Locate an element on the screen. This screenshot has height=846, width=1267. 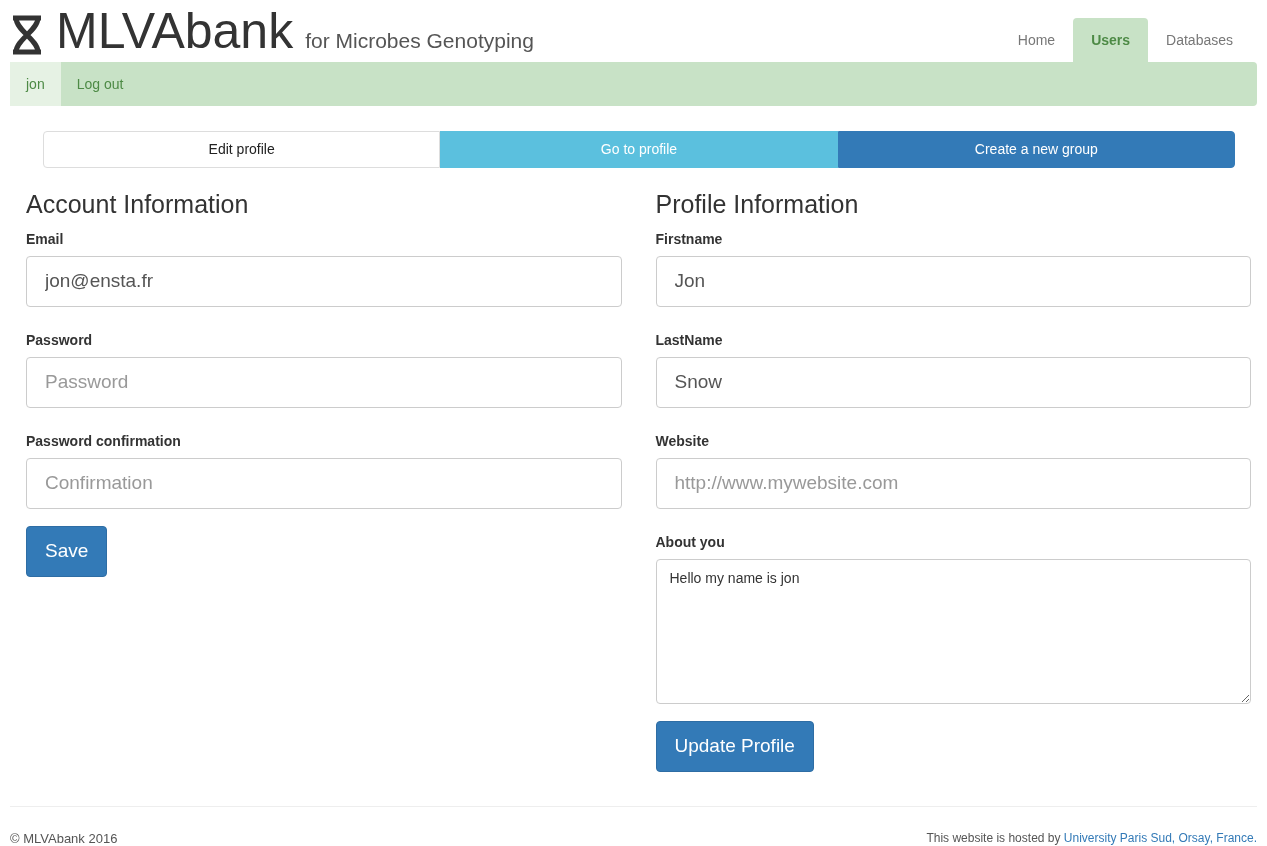
save-button: Save is located at coordinates (67, 551).